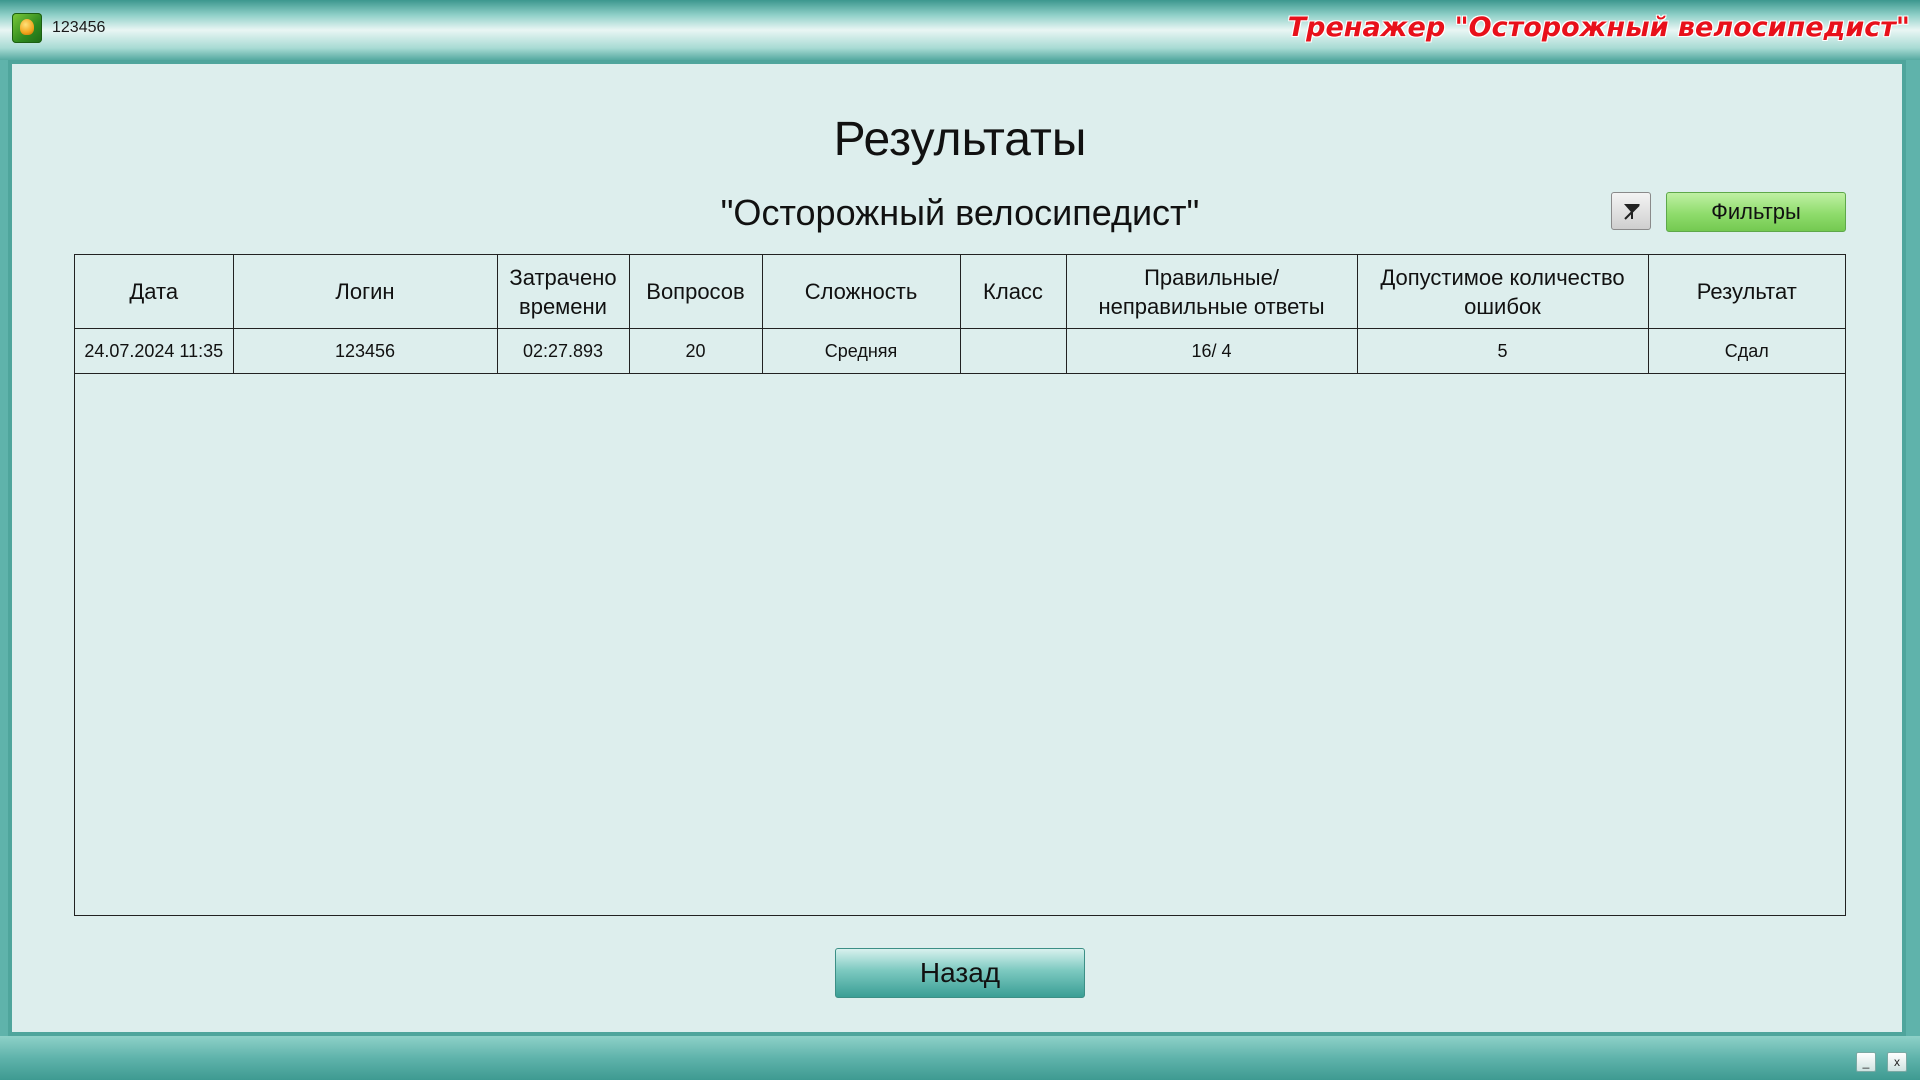 Image resolution: width=1920 pixels, height=1080 pixels. What do you see at coordinates (154, 292) in the screenshot?
I see `column-header-date: Дата` at bounding box center [154, 292].